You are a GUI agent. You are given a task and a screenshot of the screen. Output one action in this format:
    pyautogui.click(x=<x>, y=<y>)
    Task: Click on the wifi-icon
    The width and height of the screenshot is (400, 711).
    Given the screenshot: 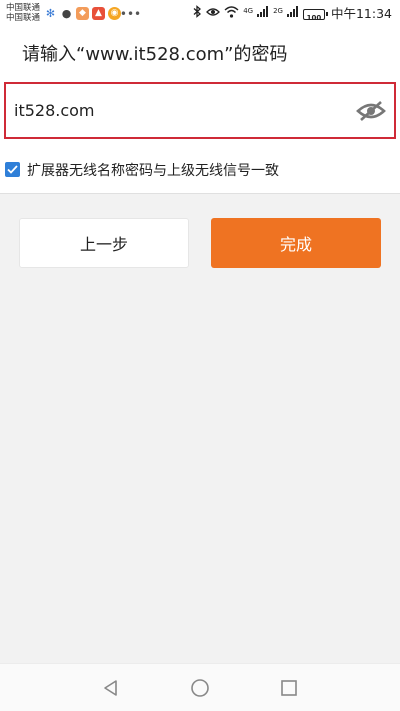 What is the action you would take?
    pyautogui.click(x=231, y=14)
    